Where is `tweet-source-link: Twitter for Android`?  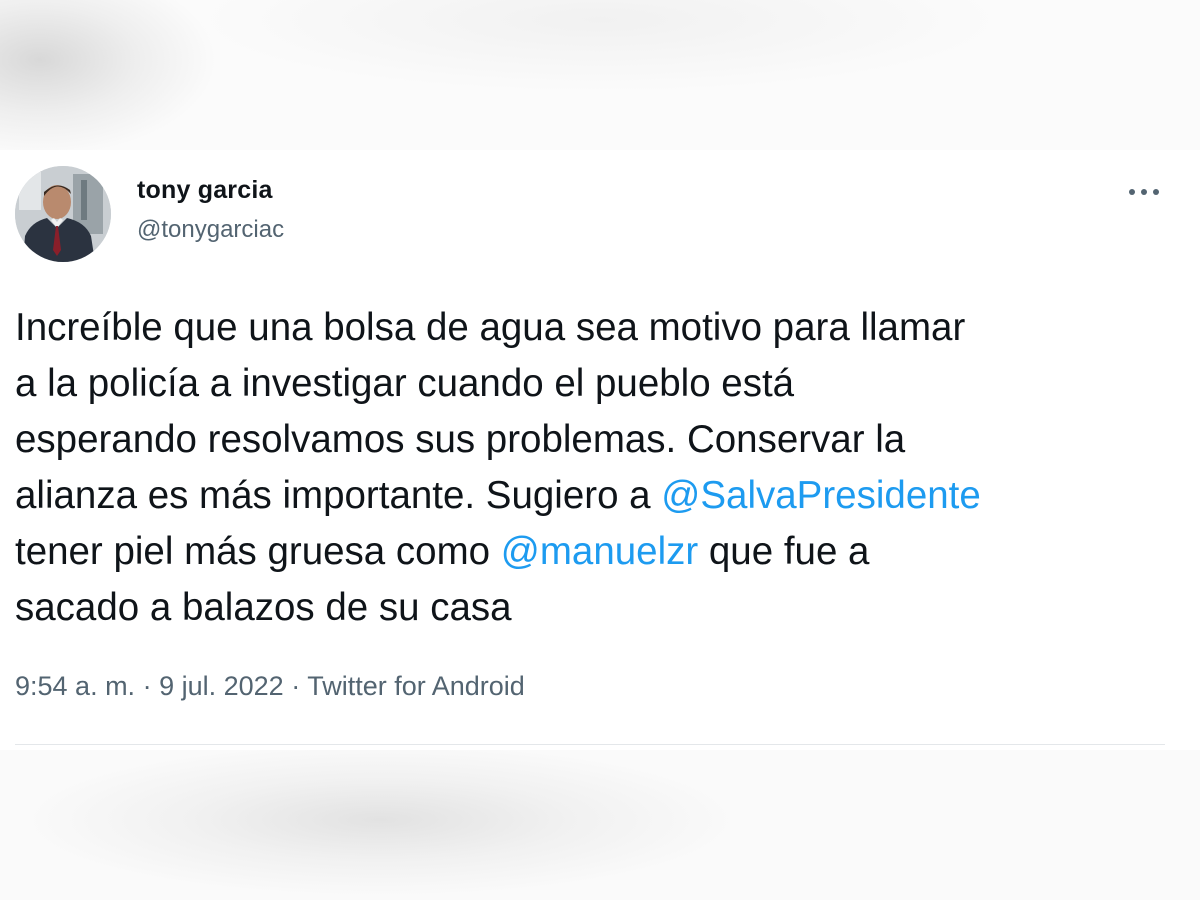 tweet-source-link: Twitter for Android is located at coordinates (416, 686).